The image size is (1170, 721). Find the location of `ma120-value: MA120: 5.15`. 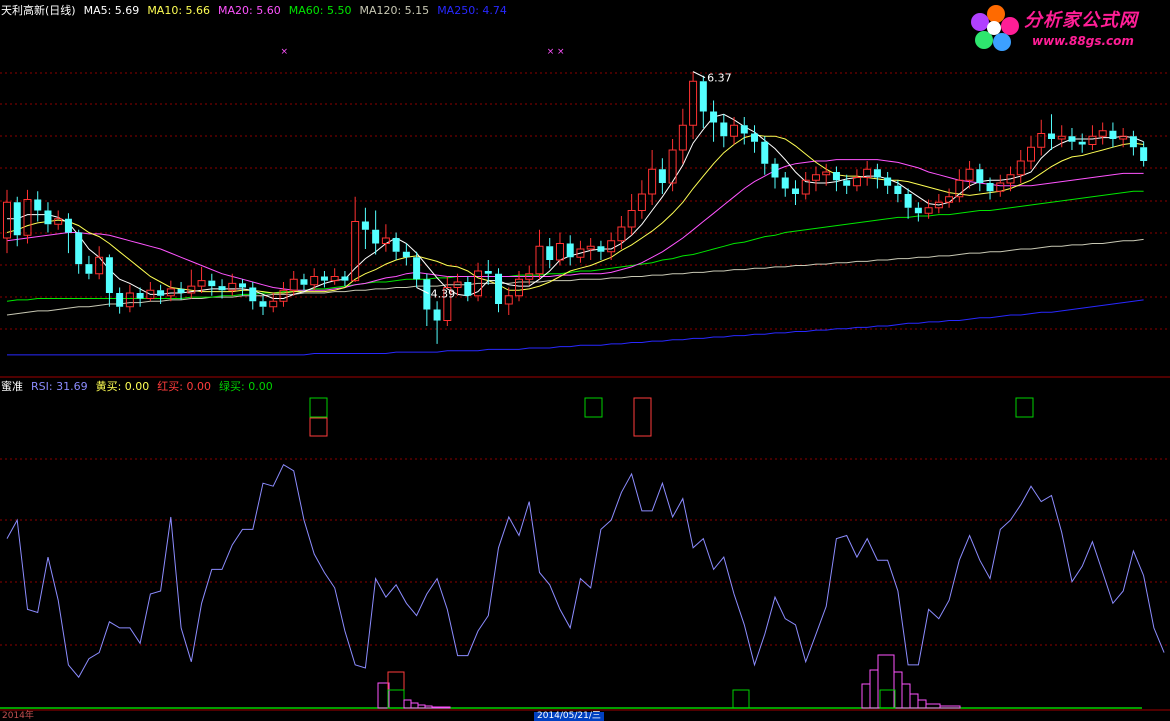

ma120-value: MA120: 5.15 is located at coordinates (394, 10).